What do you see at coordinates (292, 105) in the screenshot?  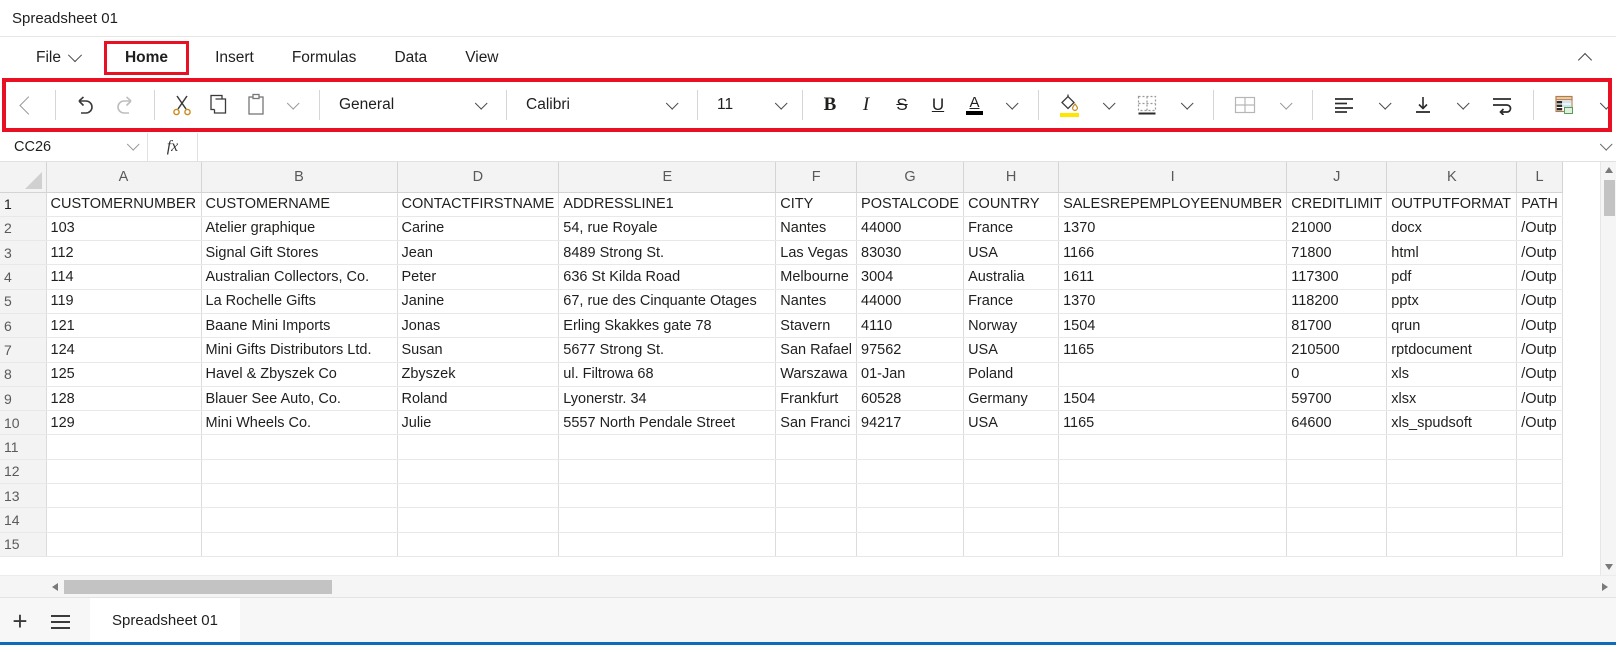 I see `paste-options-dropdown` at bounding box center [292, 105].